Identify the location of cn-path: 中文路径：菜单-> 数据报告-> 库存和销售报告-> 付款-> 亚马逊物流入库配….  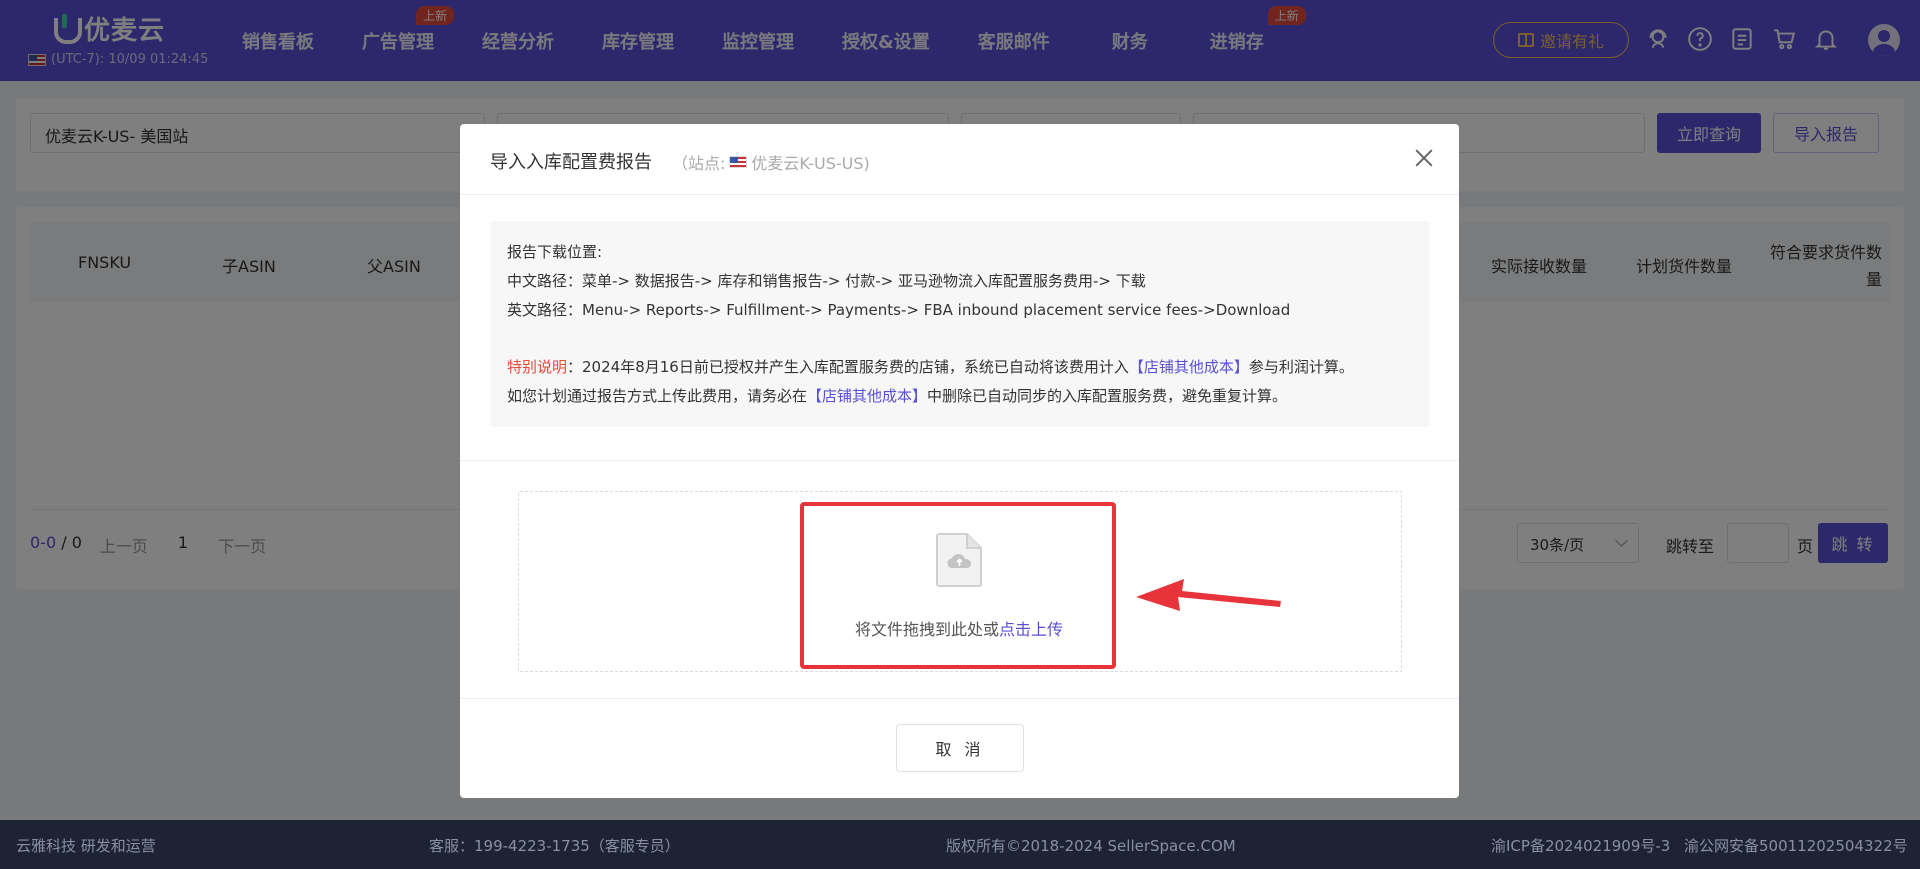
(826, 281).